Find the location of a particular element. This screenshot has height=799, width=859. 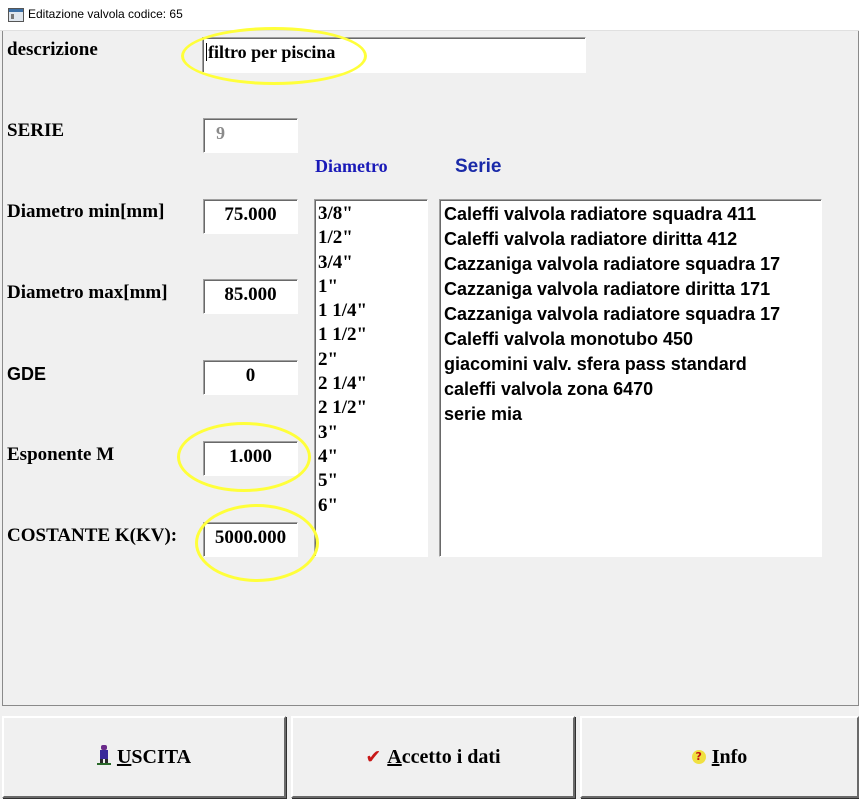

list-item: Caleffi valvola radiatore squadra 411 is located at coordinates (630, 214).